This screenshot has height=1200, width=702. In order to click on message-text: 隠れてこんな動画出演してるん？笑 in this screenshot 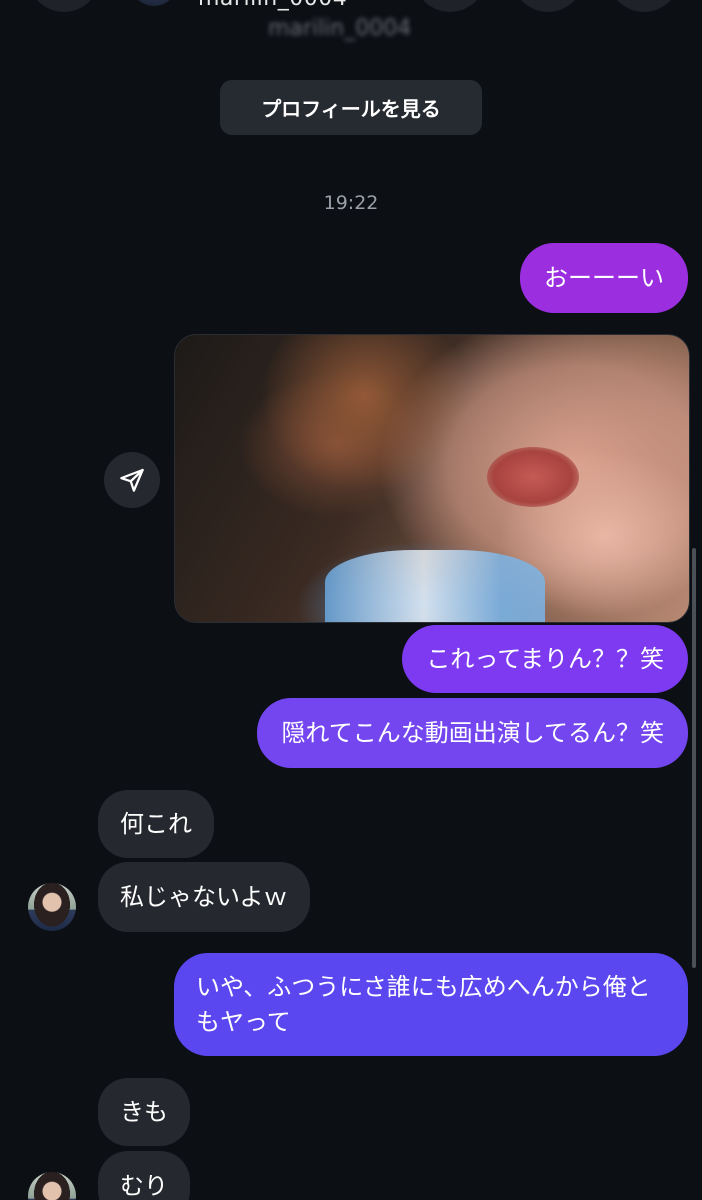, I will do `click(472, 732)`.